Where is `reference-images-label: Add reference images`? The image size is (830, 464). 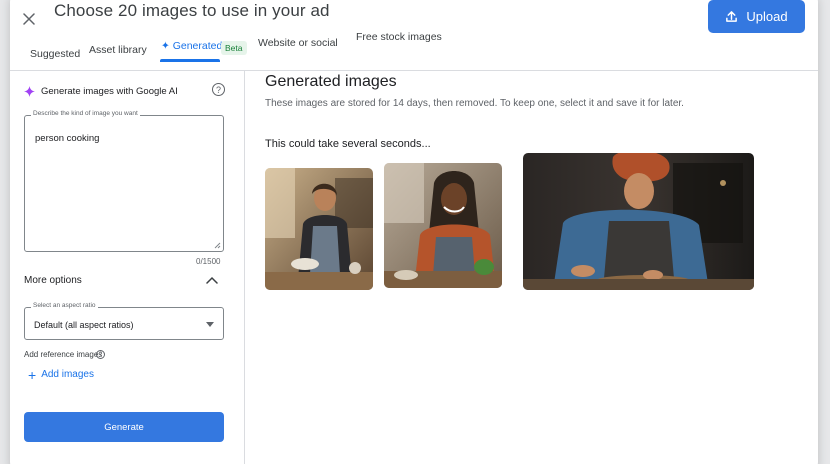
reference-images-label: Add reference images is located at coordinates (63, 354).